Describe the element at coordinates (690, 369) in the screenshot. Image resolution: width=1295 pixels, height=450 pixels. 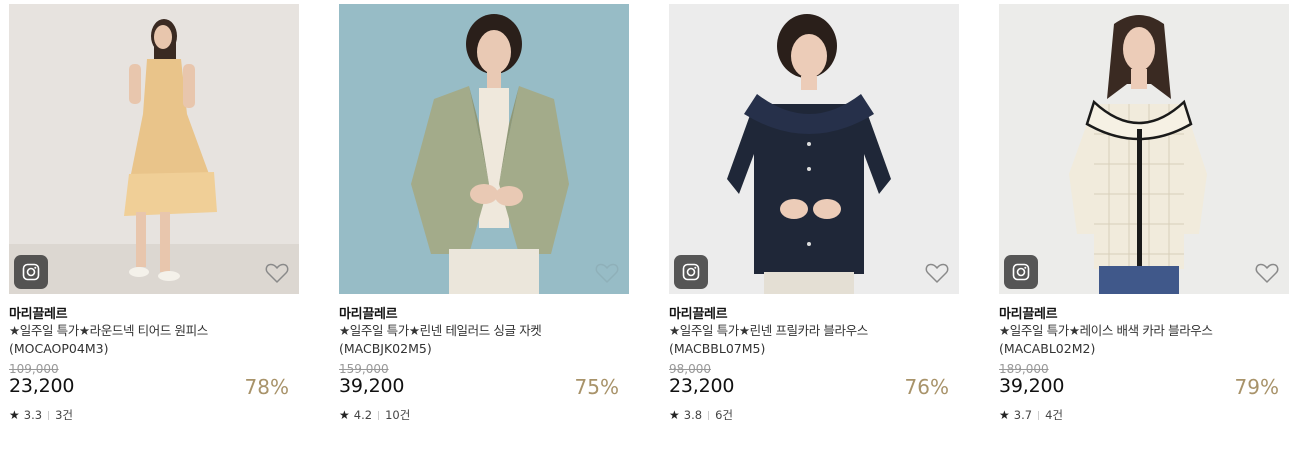
I see `original-price: 98,000` at that location.